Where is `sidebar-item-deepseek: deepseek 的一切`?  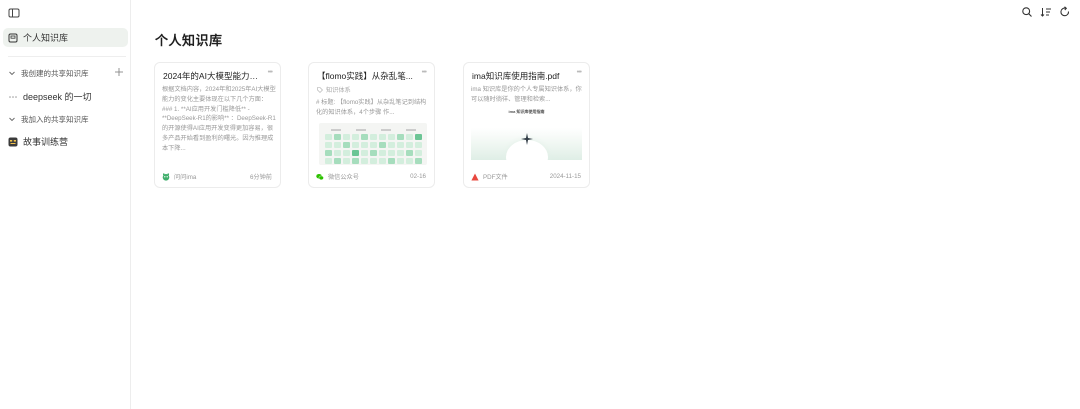 sidebar-item-deepseek: deepseek 的一切 is located at coordinates (65, 96).